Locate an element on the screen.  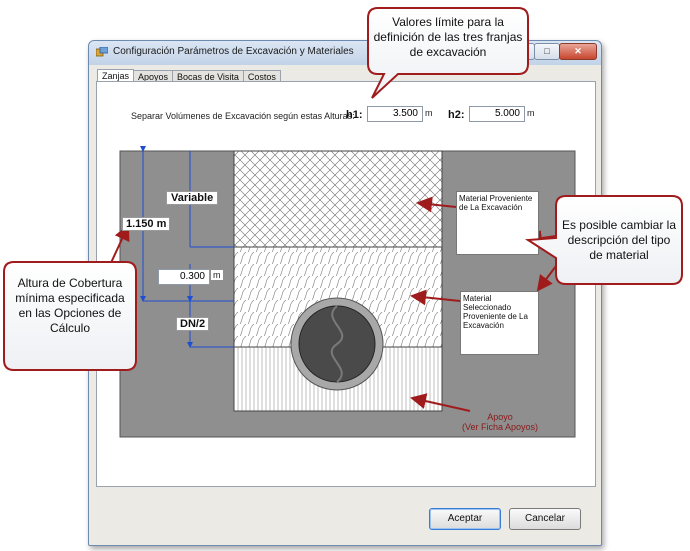
apoyo-label: Apoyo is located at coordinates (500, 417).